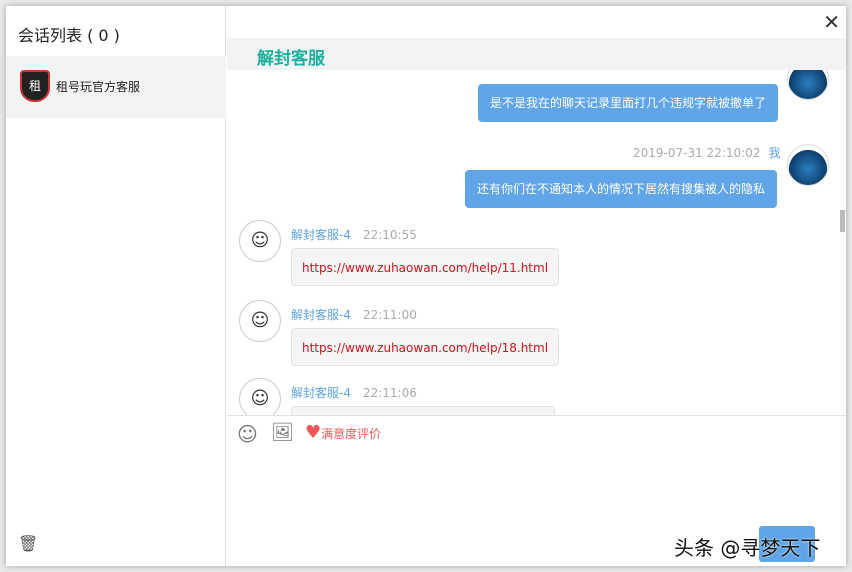 The image size is (852, 572). I want to click on message-bubble: 还有你们在不通知本人的情况下居然有搜集被人的隐私, so click(621, 189).